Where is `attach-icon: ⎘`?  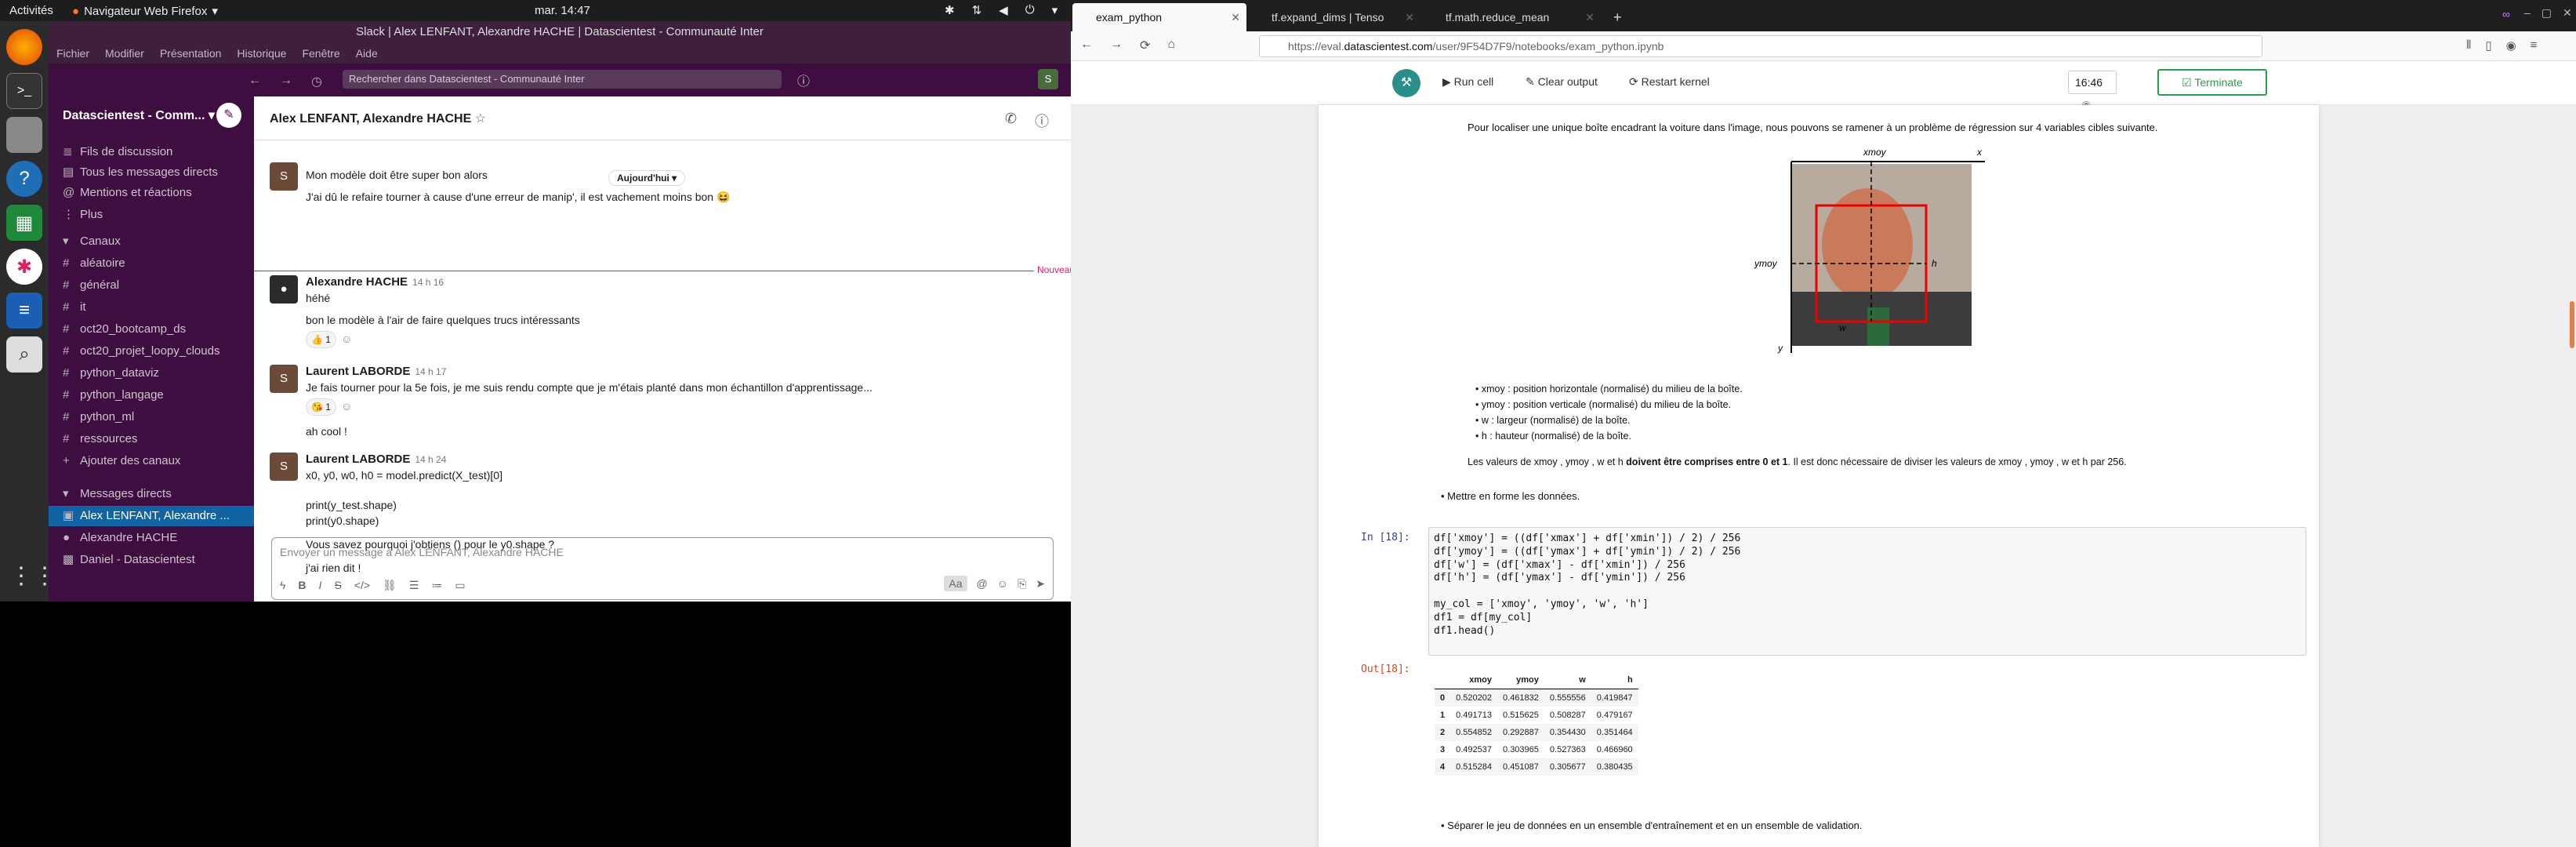 attach-icon: ⎘ is located at coordinates (1022, 584).